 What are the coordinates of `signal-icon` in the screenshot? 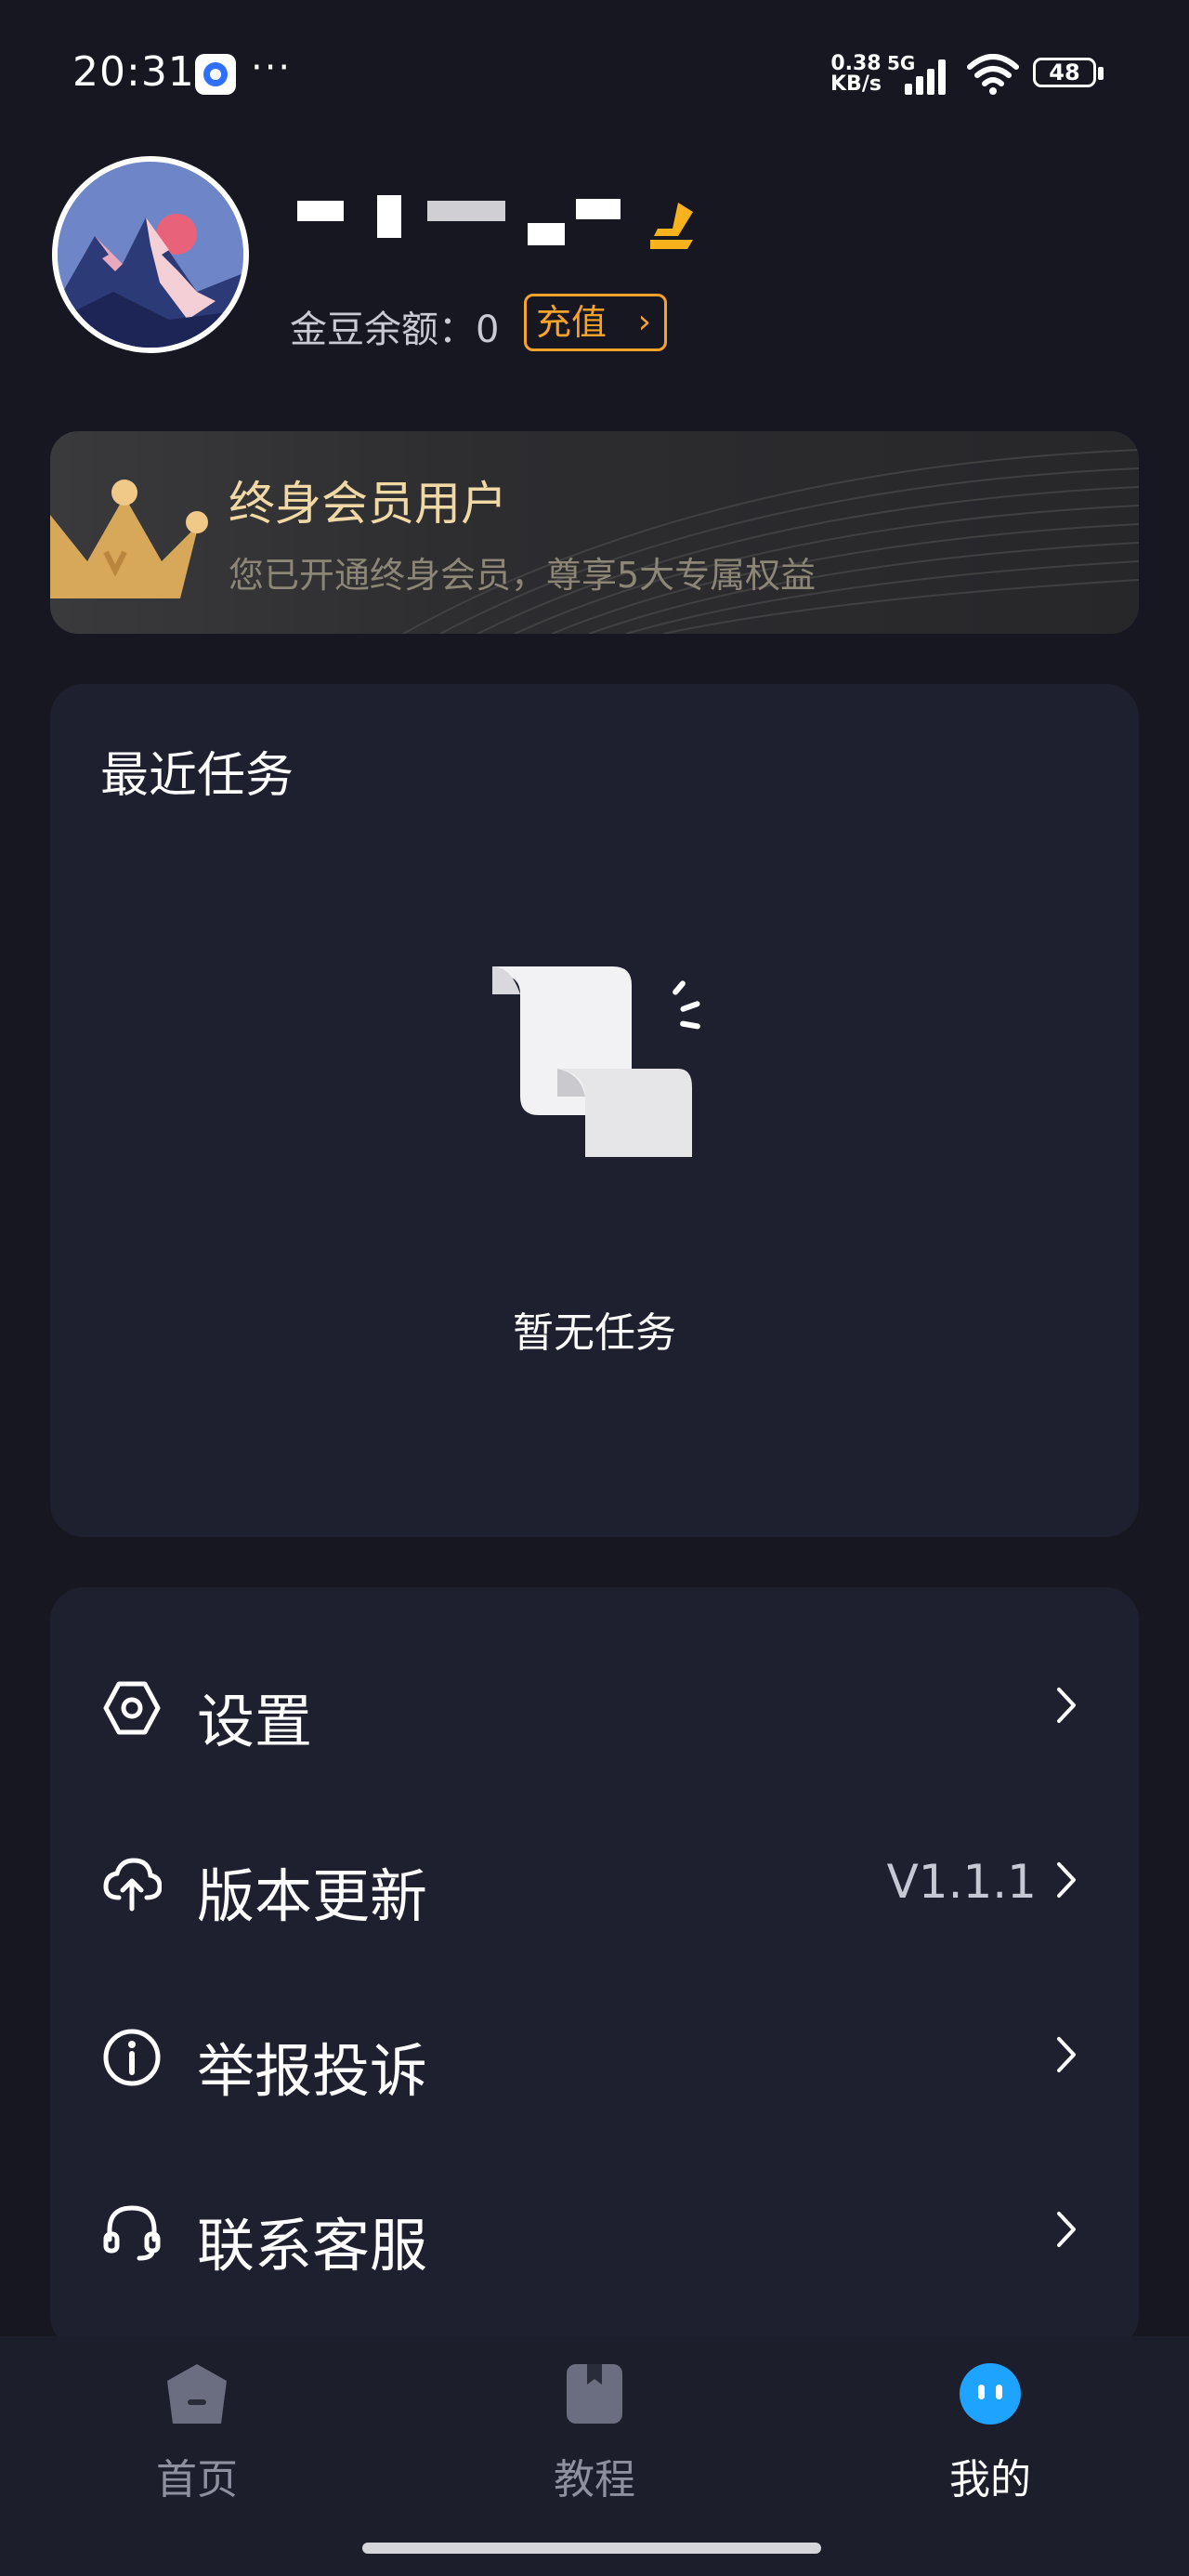 It's located at (925, 77).